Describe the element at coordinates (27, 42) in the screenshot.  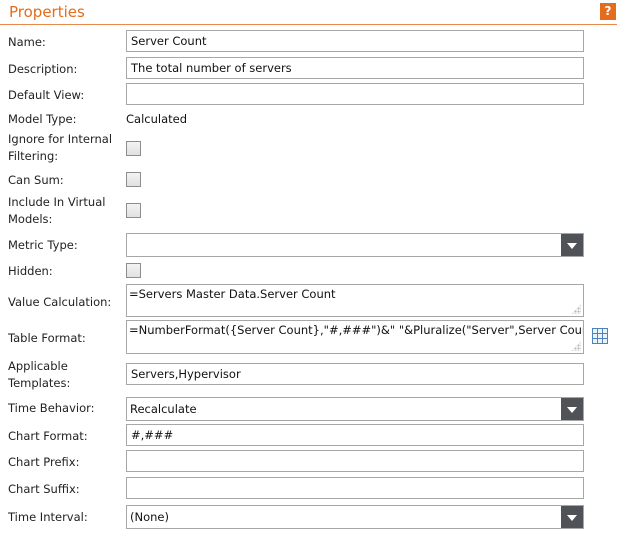
I see `name-label: Name:` at that location.